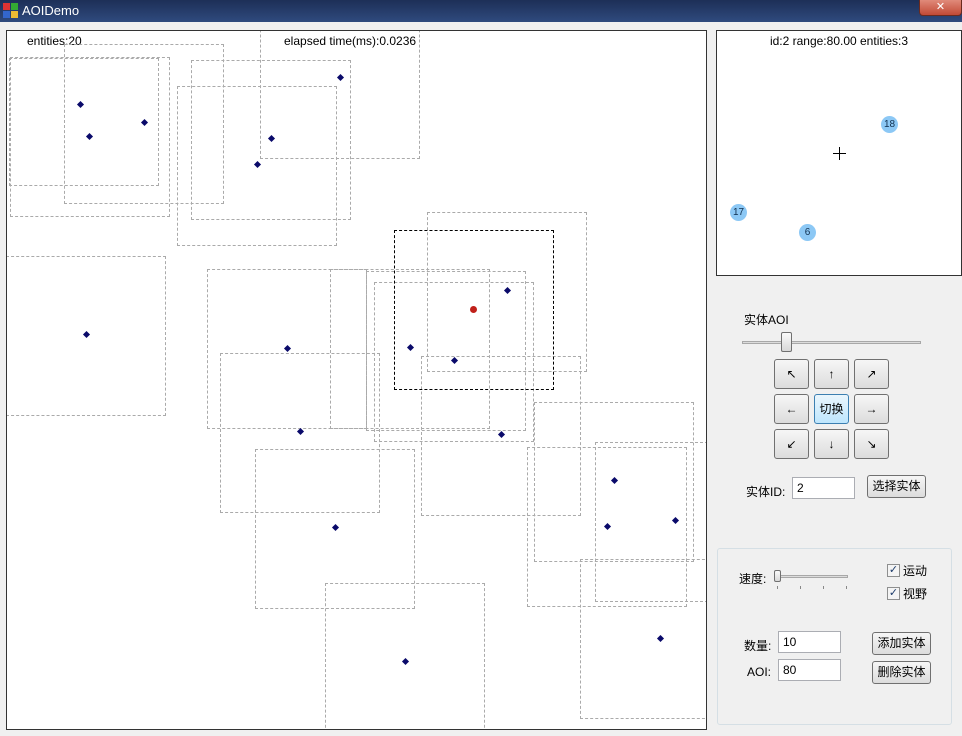  I want to click on aoi-input, so click(809, 670).